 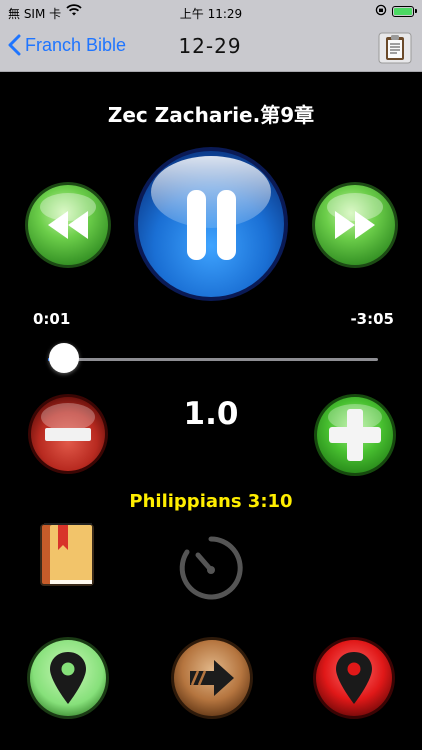 I want to click on fast-forward-button, so click(x=355, y=225).